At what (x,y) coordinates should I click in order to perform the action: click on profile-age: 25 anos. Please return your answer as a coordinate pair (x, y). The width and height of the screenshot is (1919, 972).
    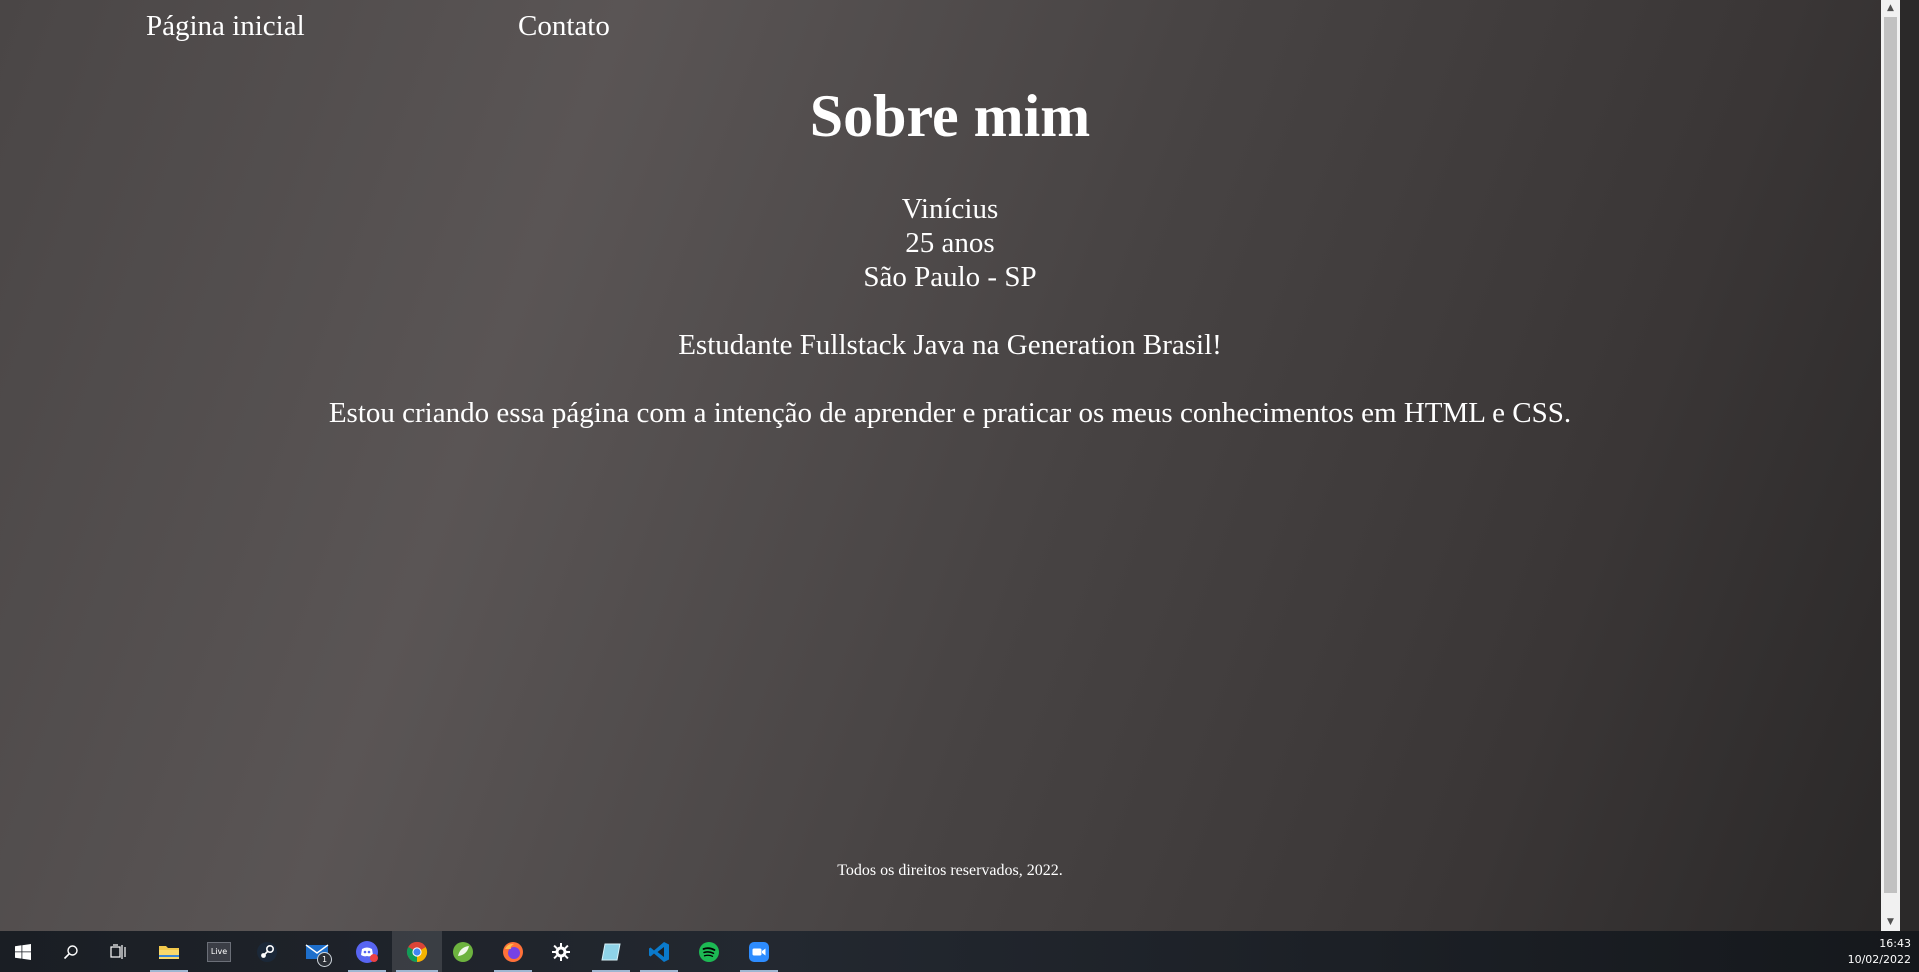
    Looking at the image, I should click on (950, 243).